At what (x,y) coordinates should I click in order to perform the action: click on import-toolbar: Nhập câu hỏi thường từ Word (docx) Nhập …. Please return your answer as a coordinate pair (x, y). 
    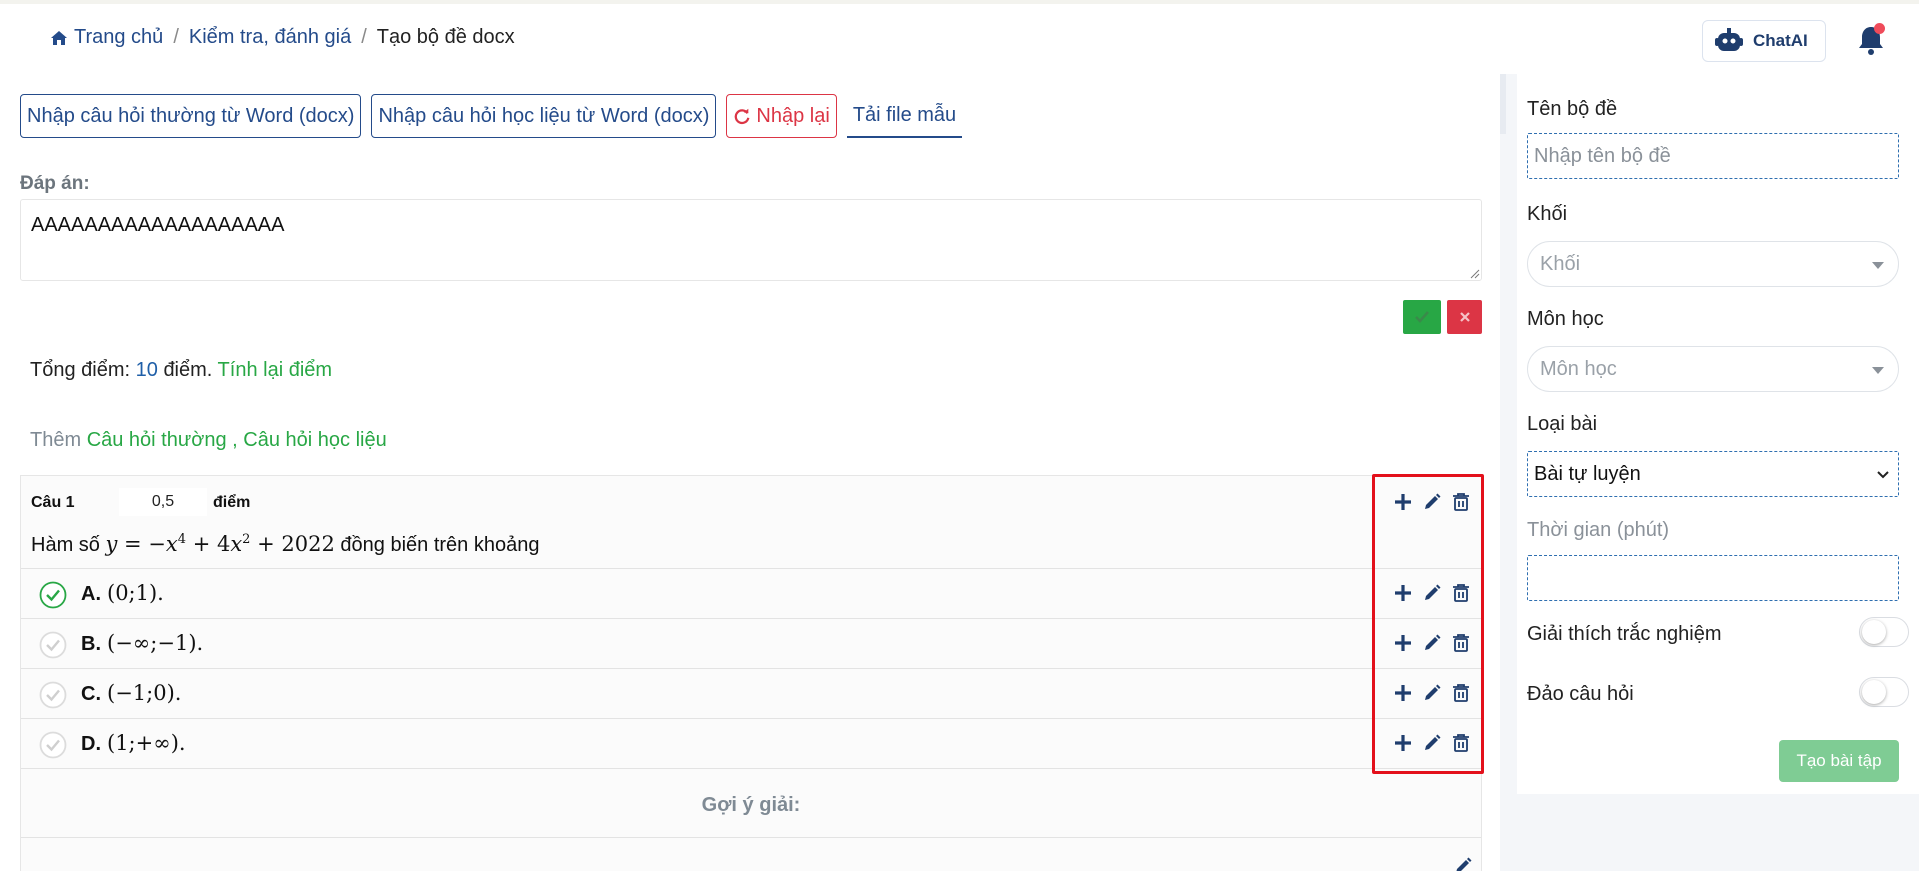
    Looking at the image, I should click on (496, 116).